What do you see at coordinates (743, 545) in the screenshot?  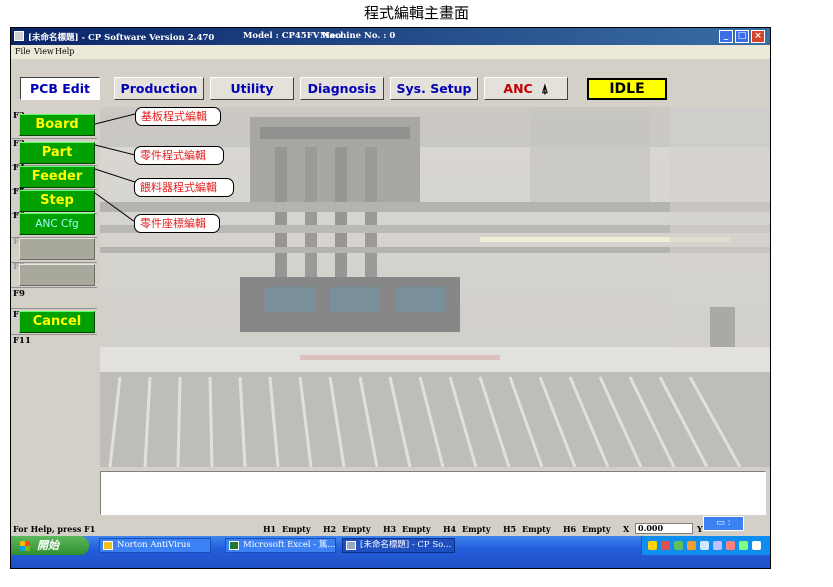 I see `usb-tray-icon` at bounding box center [743, 545].